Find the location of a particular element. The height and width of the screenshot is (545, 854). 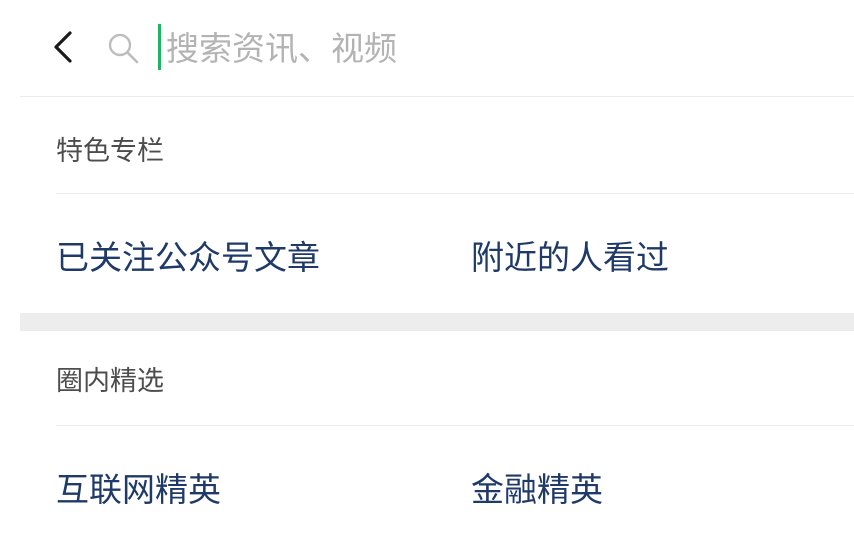

text-cursor is located at coordinates (159, 47).